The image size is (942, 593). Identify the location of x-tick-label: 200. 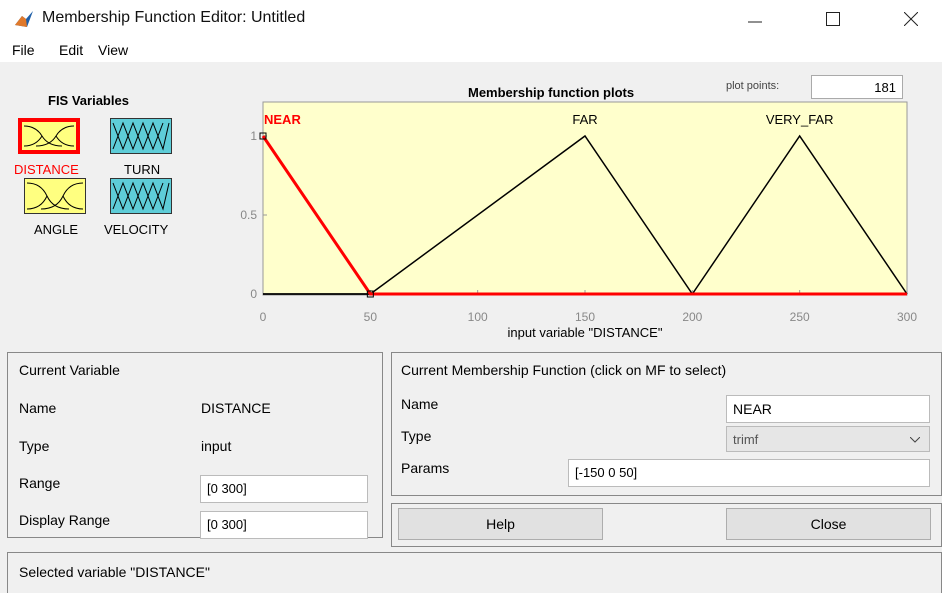
(692, 317).